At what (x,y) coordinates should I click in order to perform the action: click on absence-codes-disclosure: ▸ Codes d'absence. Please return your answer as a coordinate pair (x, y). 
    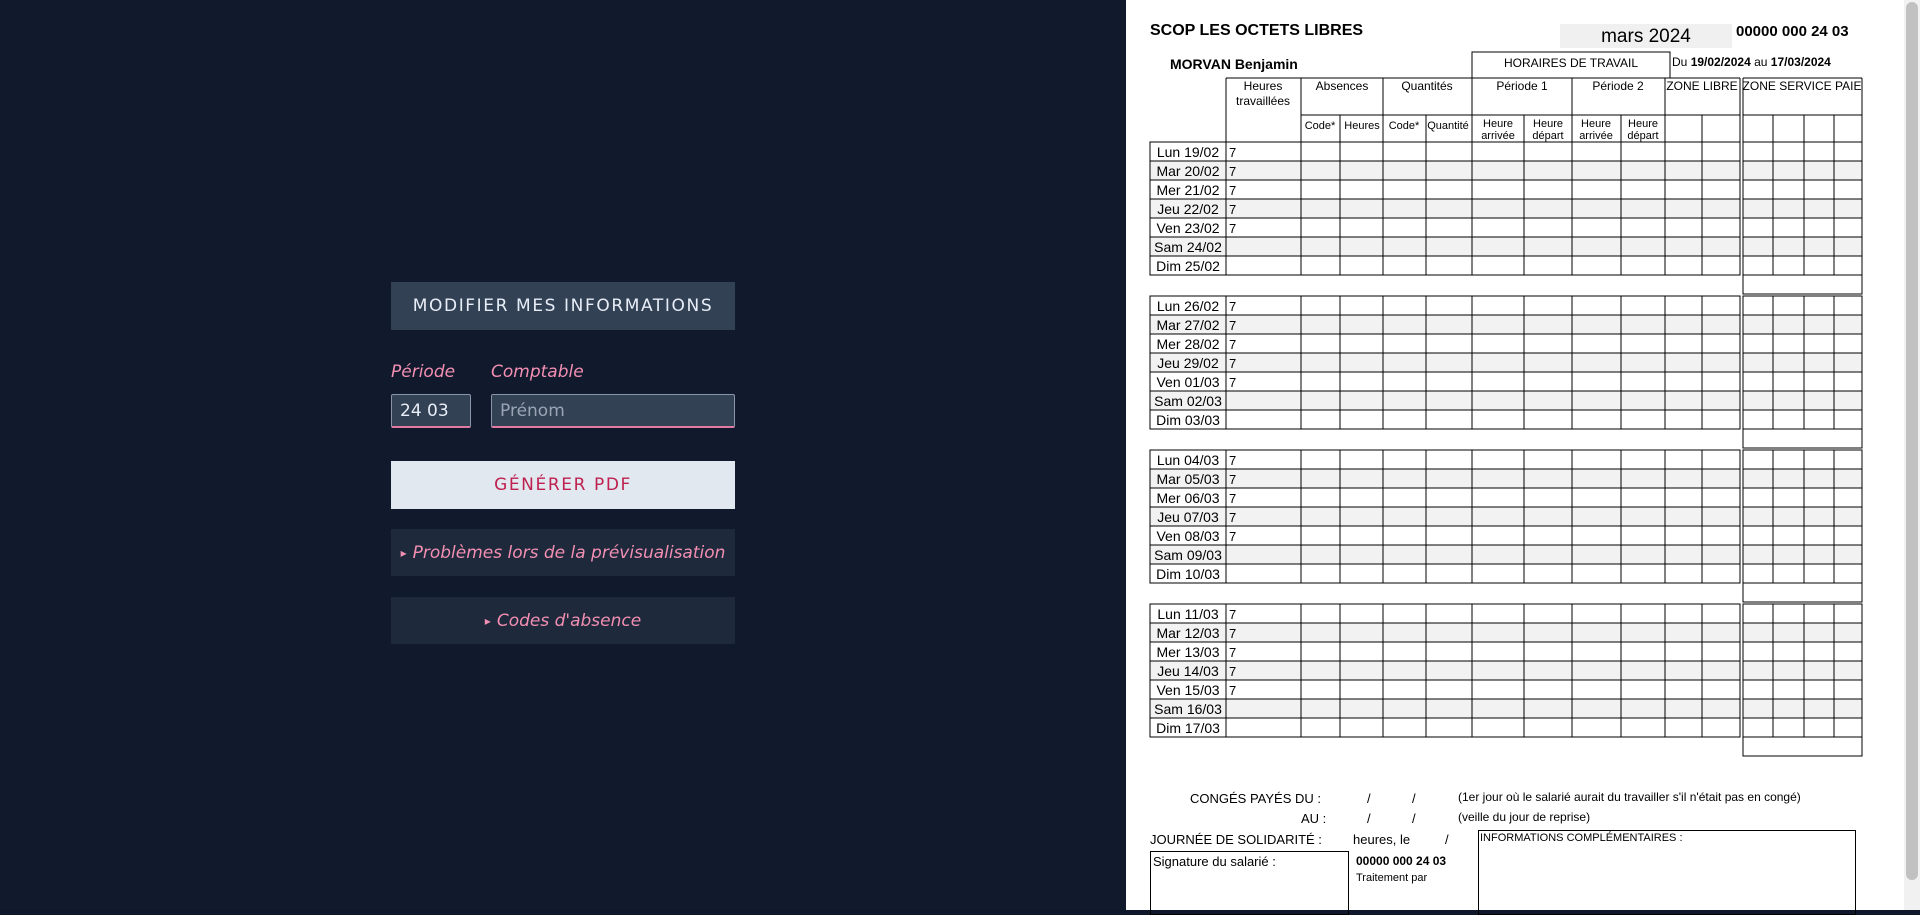
    Looking at the image, I should click on (563, 620).